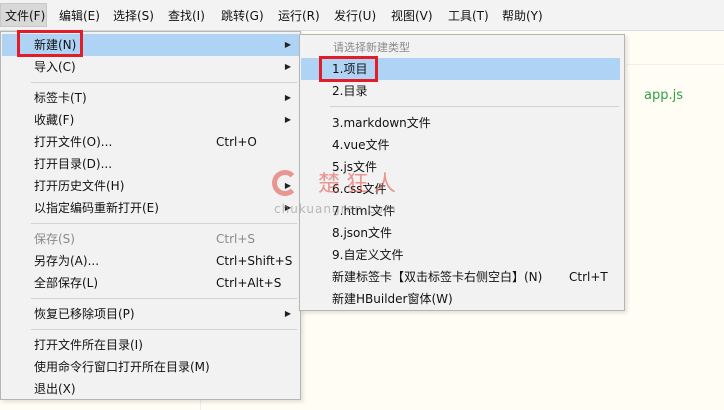 The image size is (724, 410). What do you see at coordinates (66, 283) in the screenshot?
I see `menu-item-label: 全部保存(L)` at bounding box center [66, 283].